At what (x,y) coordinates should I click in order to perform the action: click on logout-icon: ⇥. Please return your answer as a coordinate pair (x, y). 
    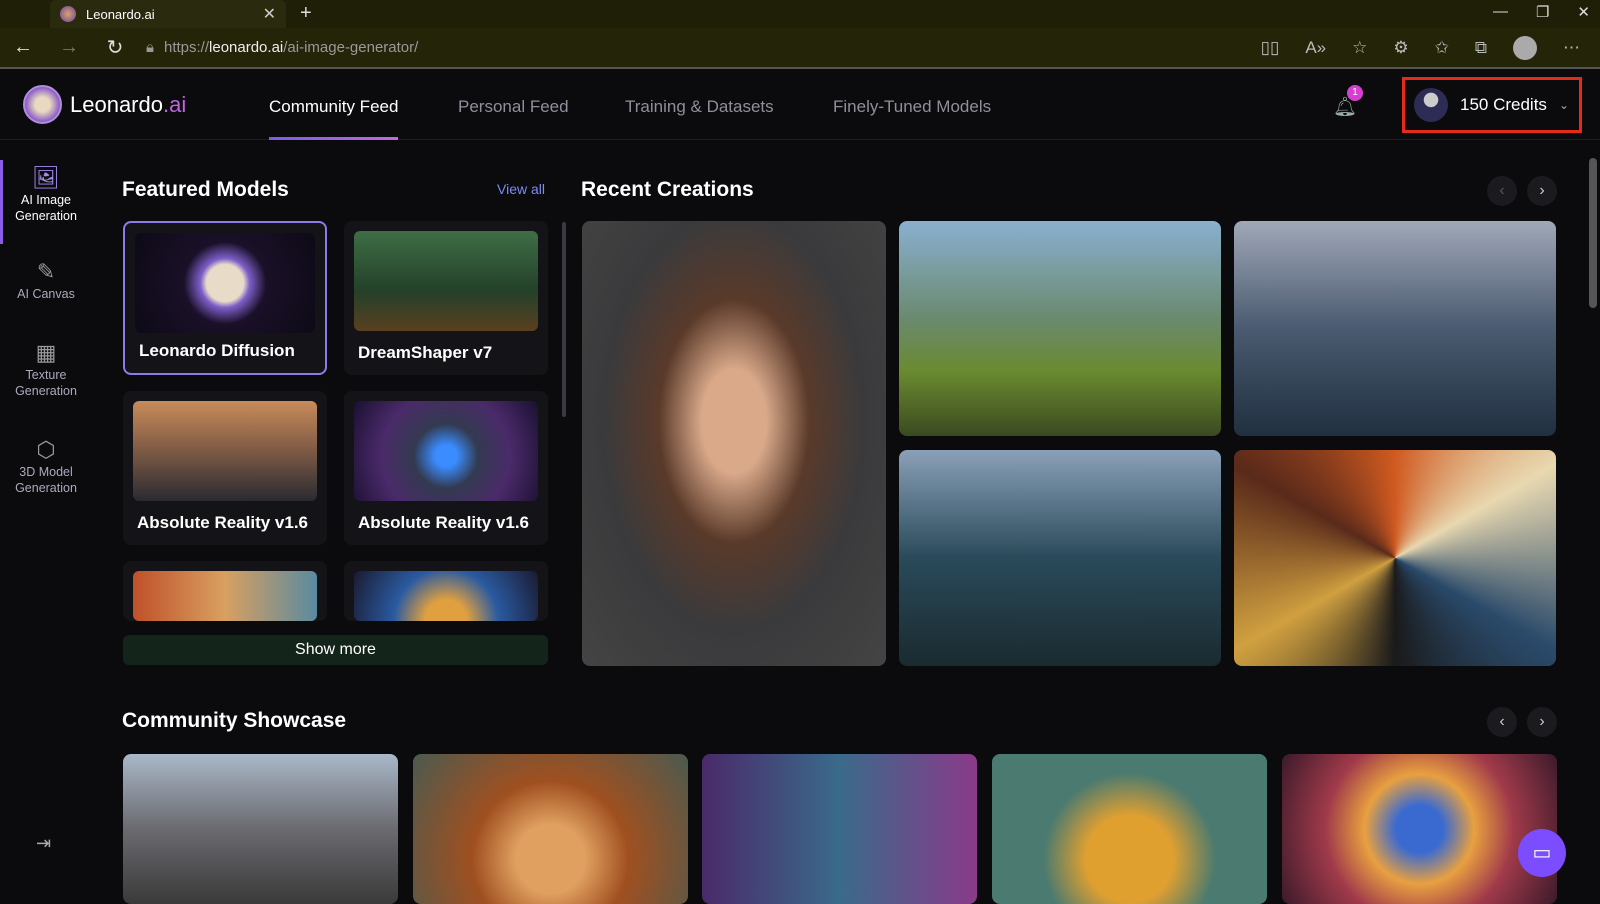
    Looking at the image, I should click on (43, 843).